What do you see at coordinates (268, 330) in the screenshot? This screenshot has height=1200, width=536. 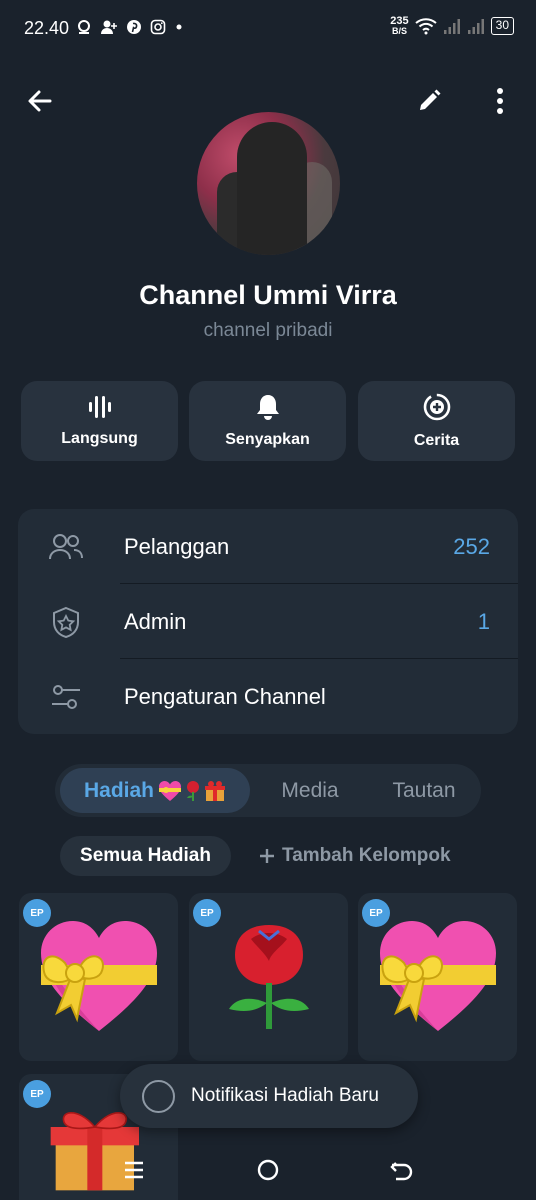 I see `channel-subtitle: channel pribadi` at bounding box center [268, 330].